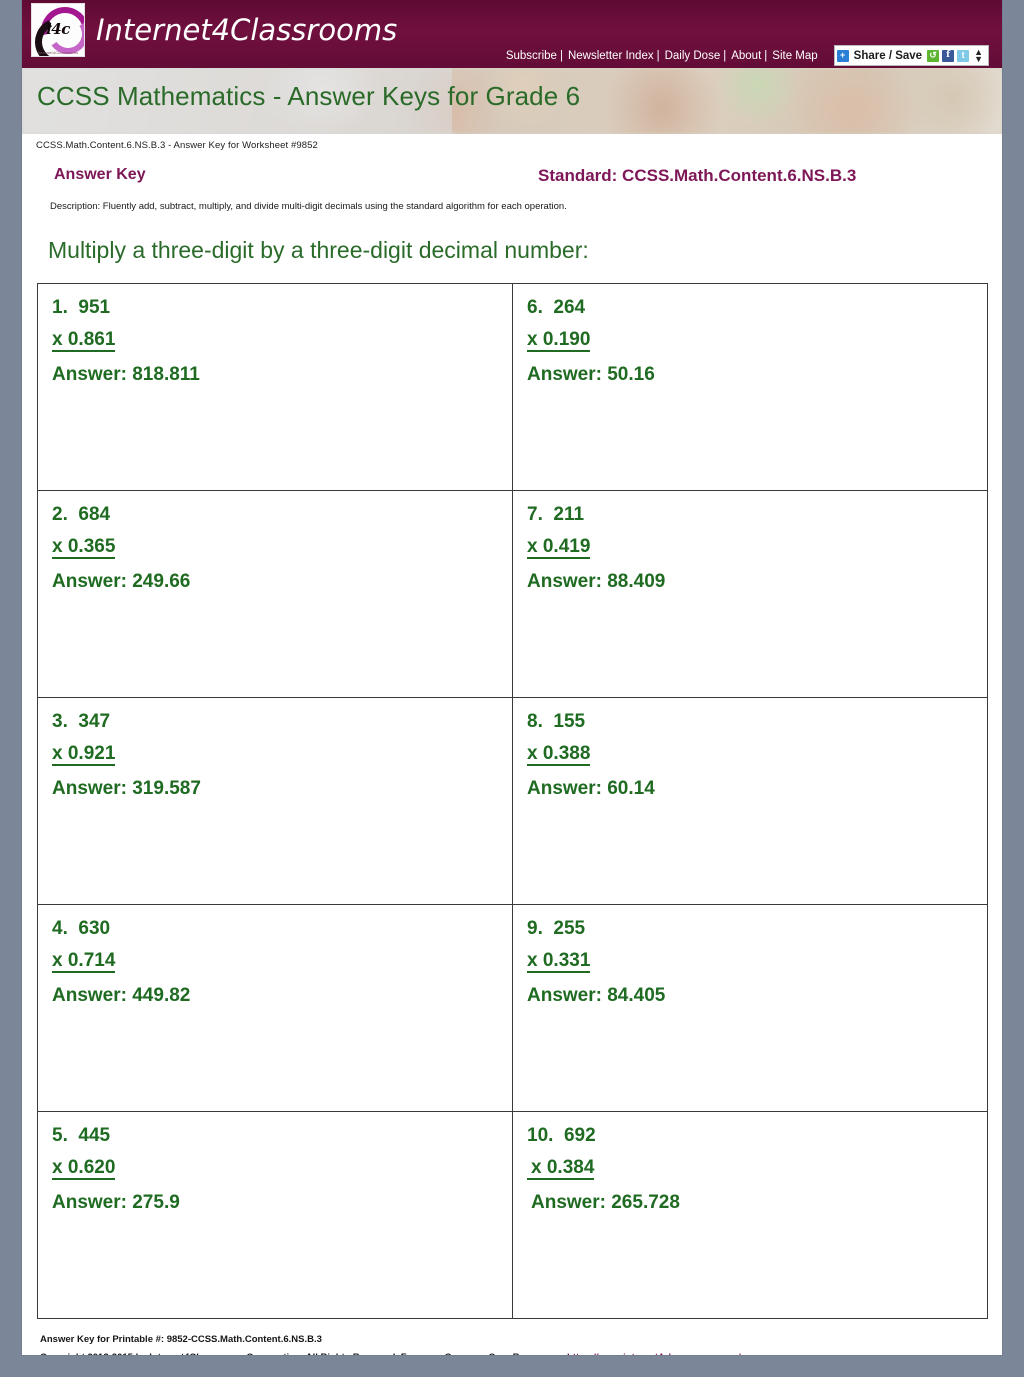 The height and width of the screenshot is (1377, 1024). What do you see at coordinates (84, 754) in the screenshot?
I see `problem-multiplier: x 0.921` at bounding box center [84, 754].